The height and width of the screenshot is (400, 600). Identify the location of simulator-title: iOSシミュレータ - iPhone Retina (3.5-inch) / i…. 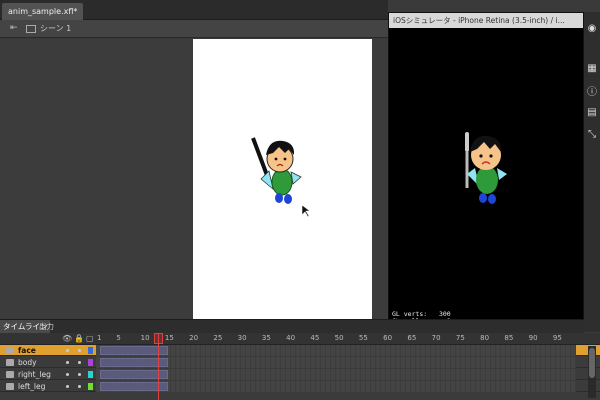
(486, 20).